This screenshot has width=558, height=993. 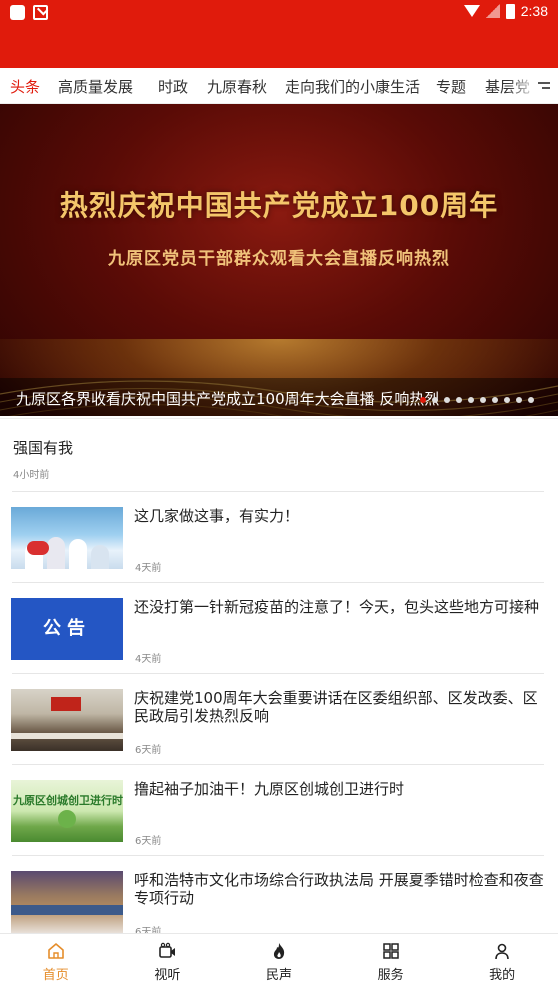 I want to click on item-title: 还没打第一针新冠疫苗的注意了！今天，包头这些地方可接种, so click(x=337, y=607).